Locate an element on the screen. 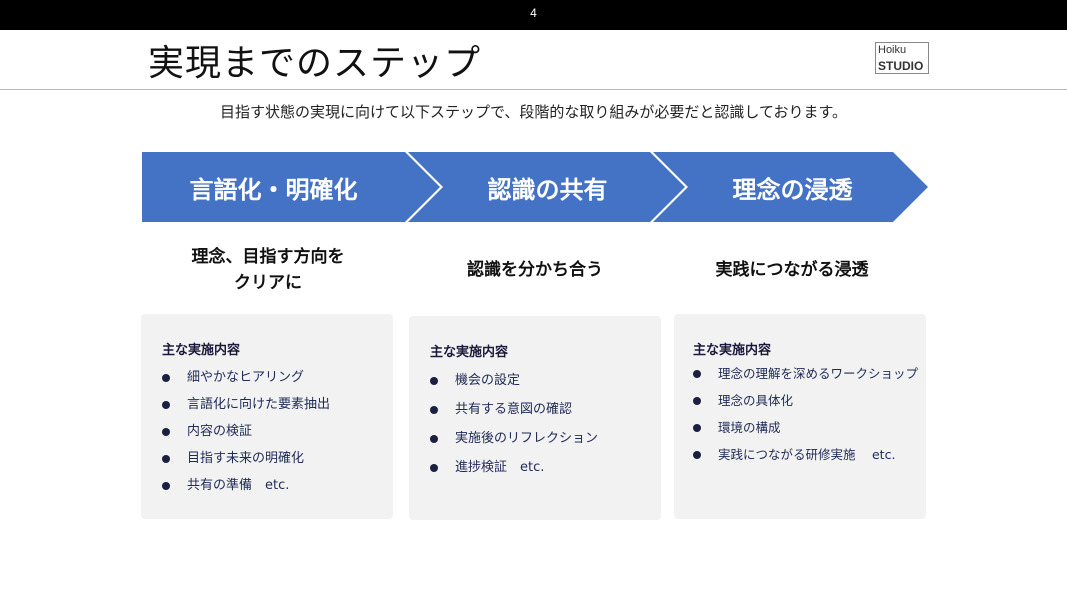  list-item: 環境の構成 is located at coordinates (805, 427).